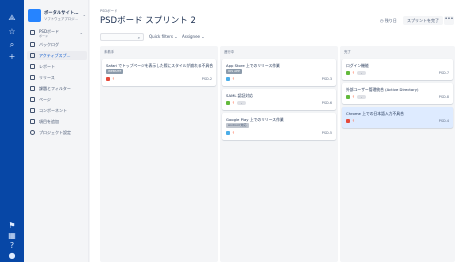 The width and height of the screenshot is (457, 262). I want to click on issue-card: Google Play 上でのリリース作業 Android 対応 ↑ PSD-5, so click(279, 126).